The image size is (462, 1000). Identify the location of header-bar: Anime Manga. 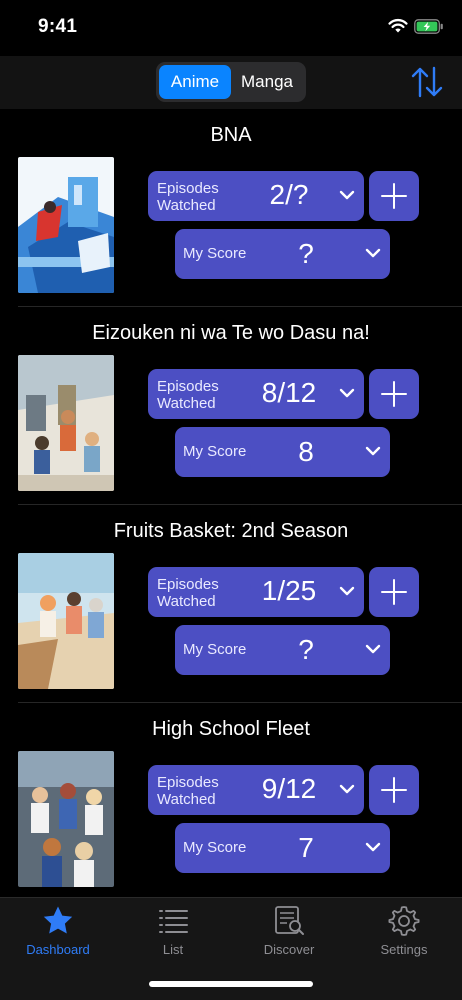
(231, 82).